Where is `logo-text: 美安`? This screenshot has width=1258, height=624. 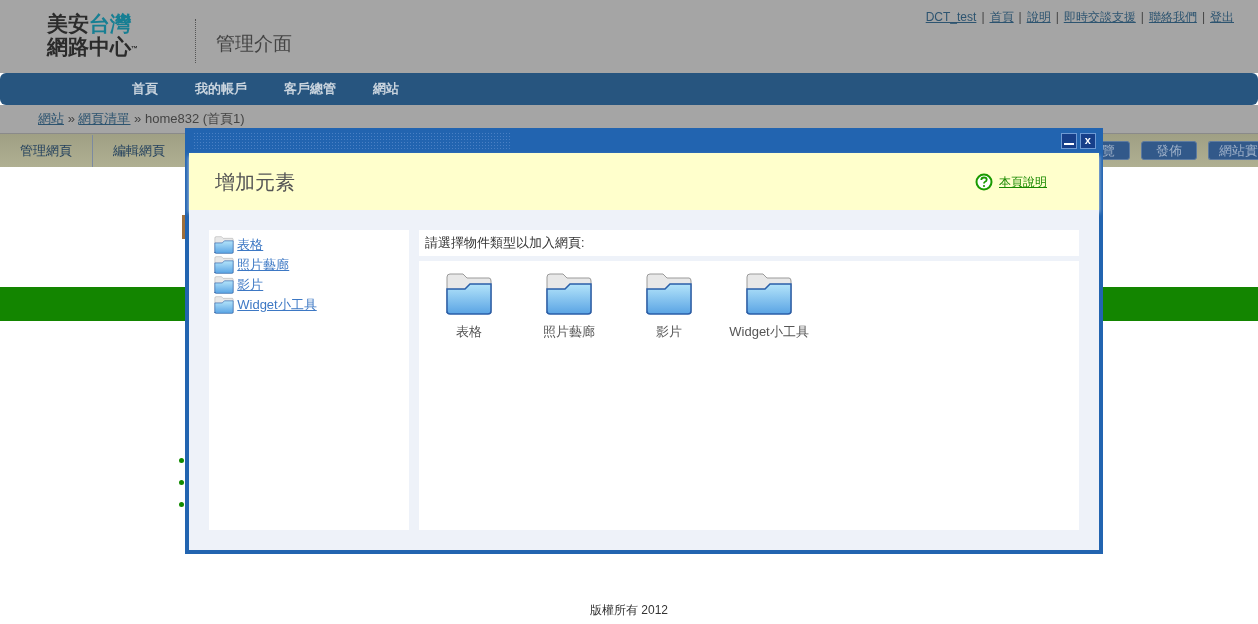
logo-text: 美安 is located at coordinates (68, 23).